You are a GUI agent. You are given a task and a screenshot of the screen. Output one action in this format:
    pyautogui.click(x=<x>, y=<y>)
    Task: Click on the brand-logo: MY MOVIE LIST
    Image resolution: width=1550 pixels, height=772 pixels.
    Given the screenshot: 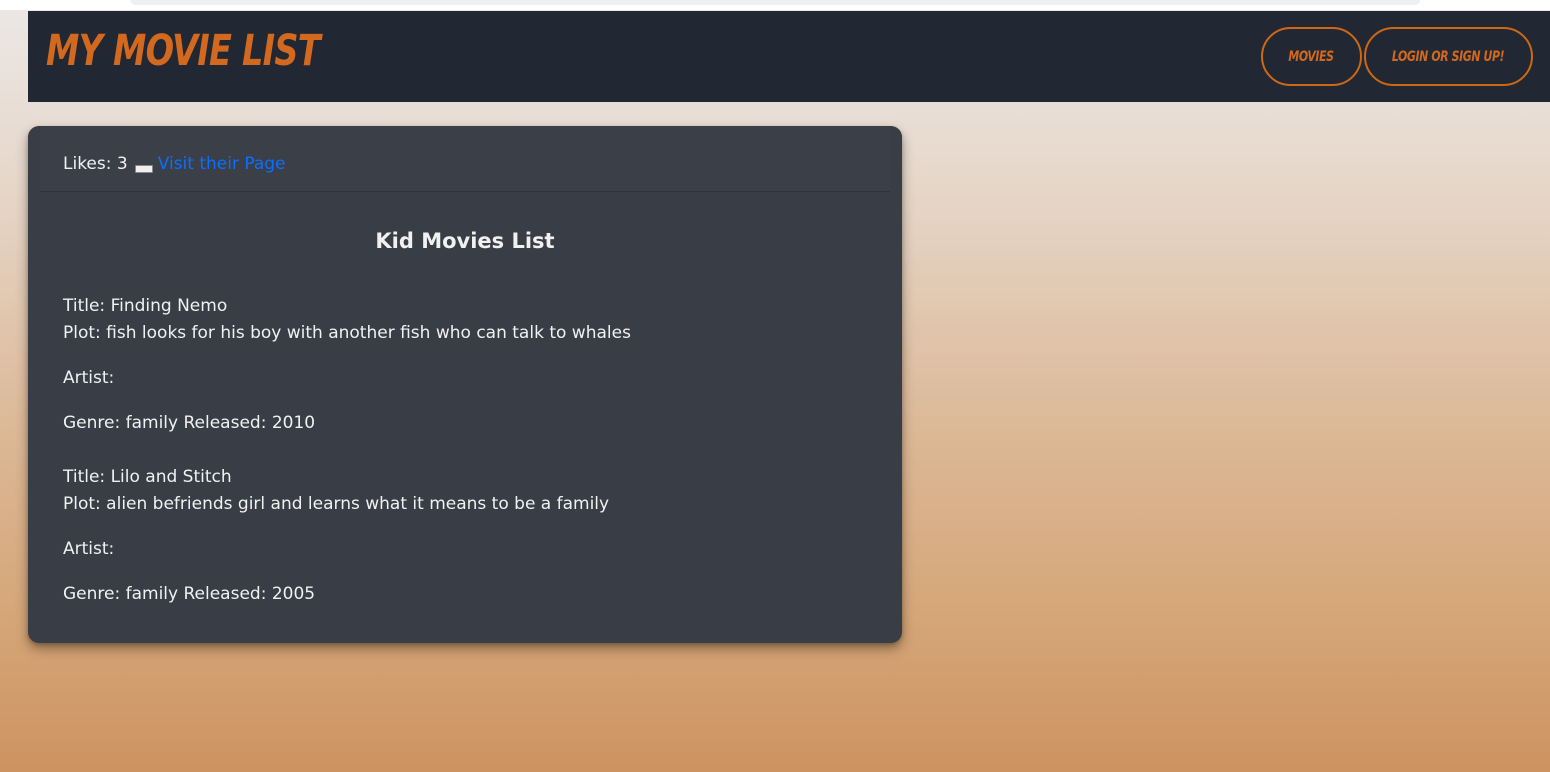 What is the action you would take?
    pyautogui.click(x=183, y=51)
    